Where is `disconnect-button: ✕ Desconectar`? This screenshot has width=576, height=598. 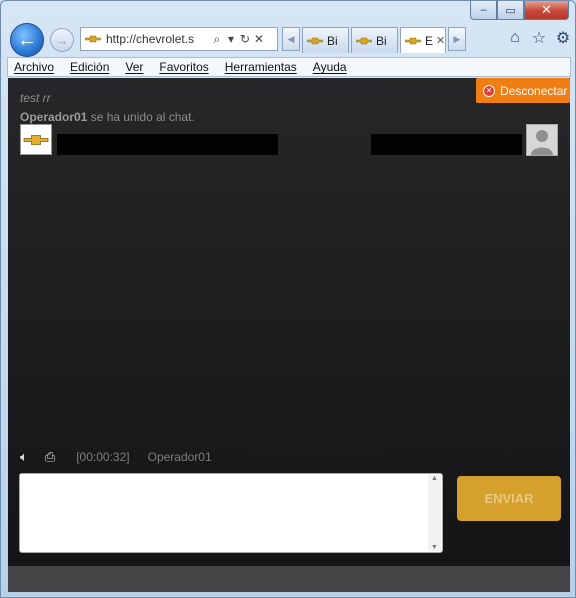 disconnect-button: ✕ Desconectar is located at coordinates (523, 90).